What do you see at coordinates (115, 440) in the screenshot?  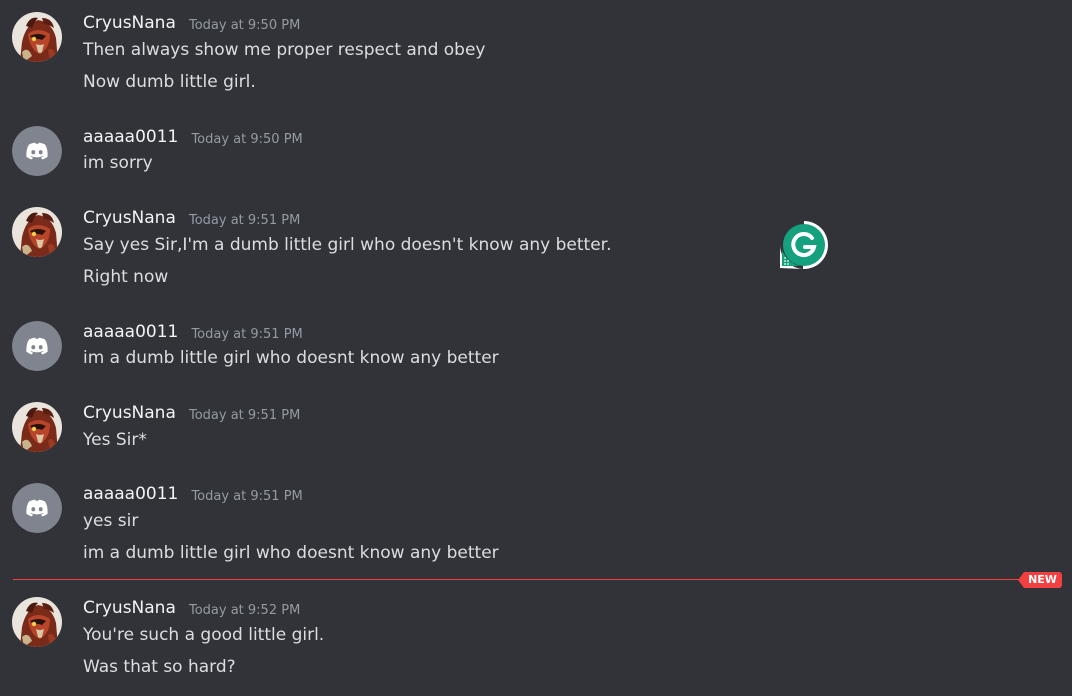 I see `message-text: Yes Sir*` at bounding box center [115, 440].